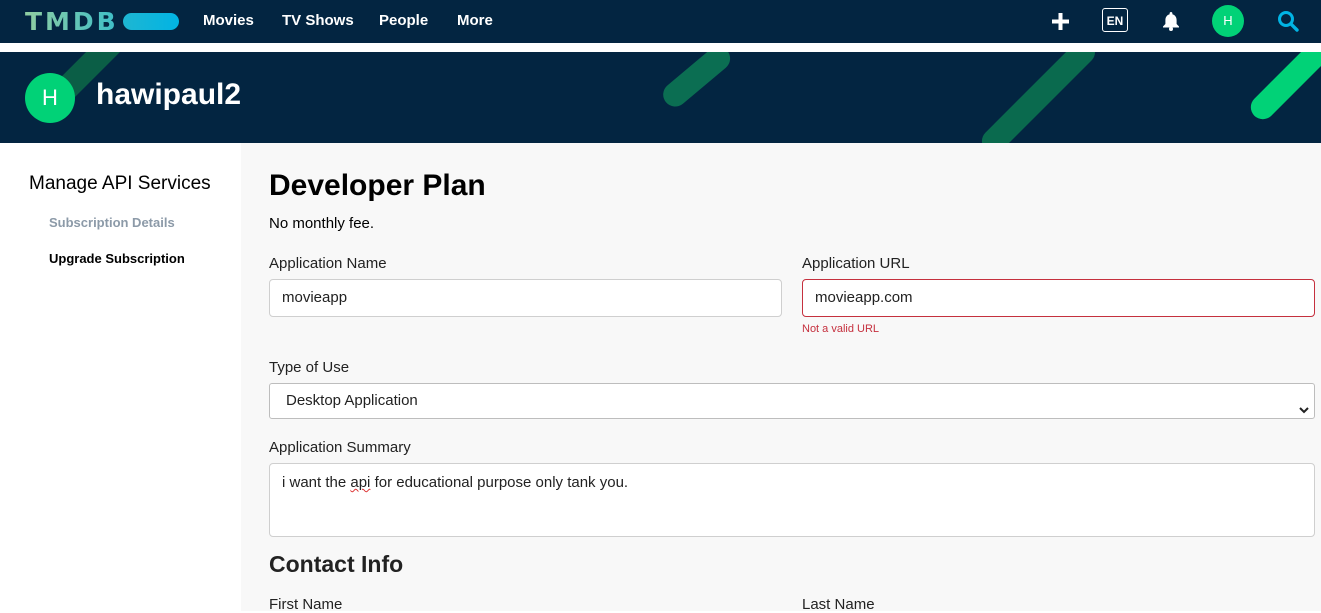  What do you see at coordinates (841, 329) in the screenshot?
I see `app-url-error: Not a valid URL` at bounding box center [841, 329].